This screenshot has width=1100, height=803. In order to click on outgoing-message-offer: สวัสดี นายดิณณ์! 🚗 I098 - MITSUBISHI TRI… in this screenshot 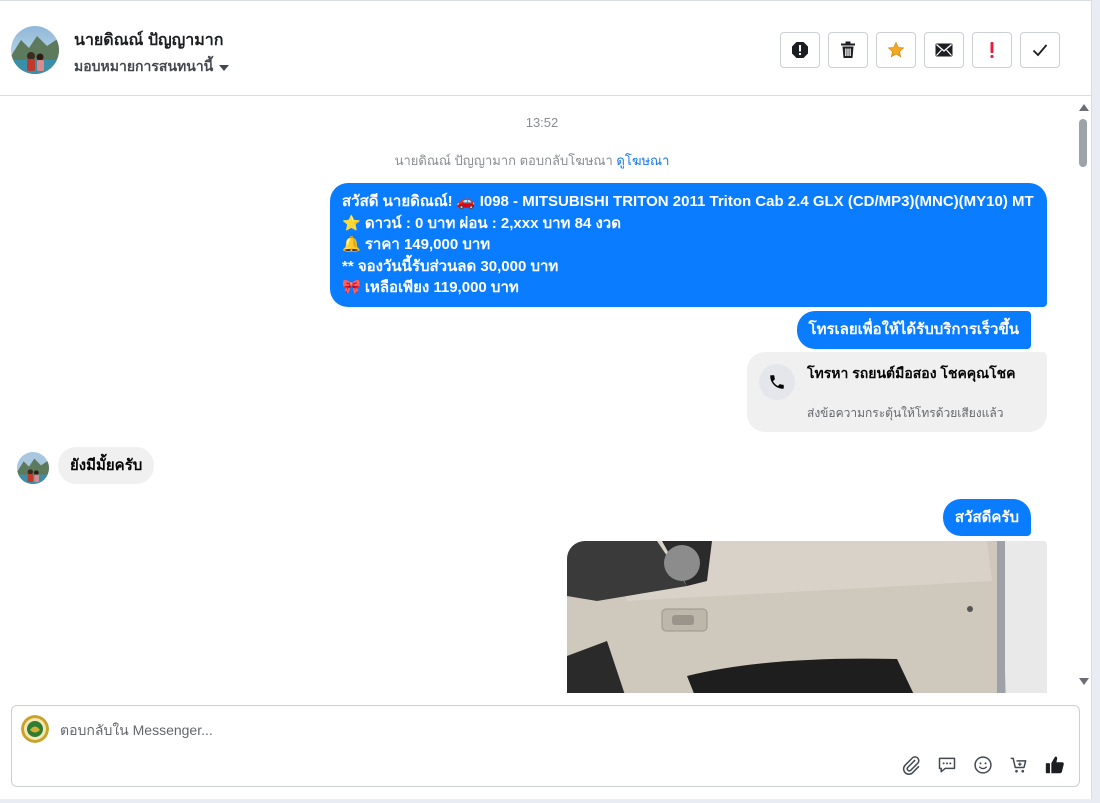, I will do `click(688, 245)`.